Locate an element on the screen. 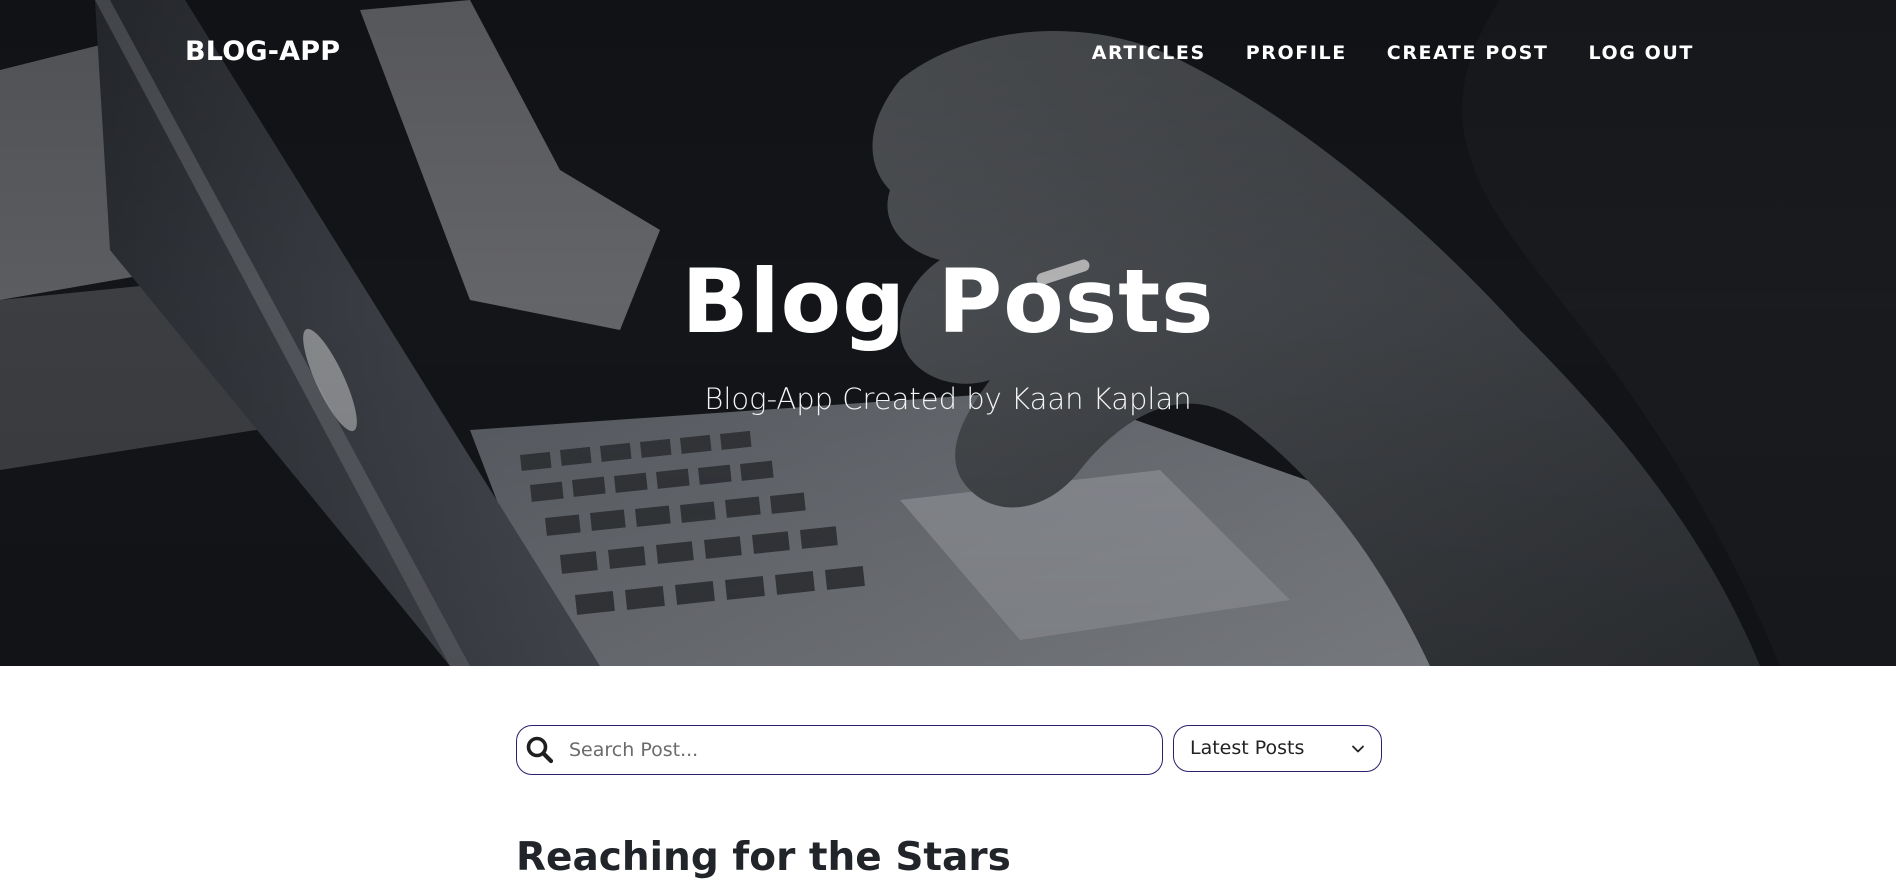 This screenshot has height=886, width=1896. search-box is located at coordinates (839, 750).